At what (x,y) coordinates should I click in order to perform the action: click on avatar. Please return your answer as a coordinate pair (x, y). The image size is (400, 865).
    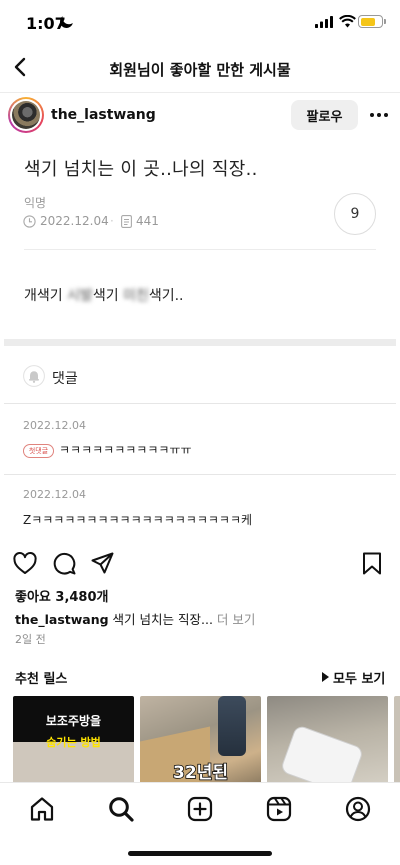
    Looking at the image, I should click on (26, 115).